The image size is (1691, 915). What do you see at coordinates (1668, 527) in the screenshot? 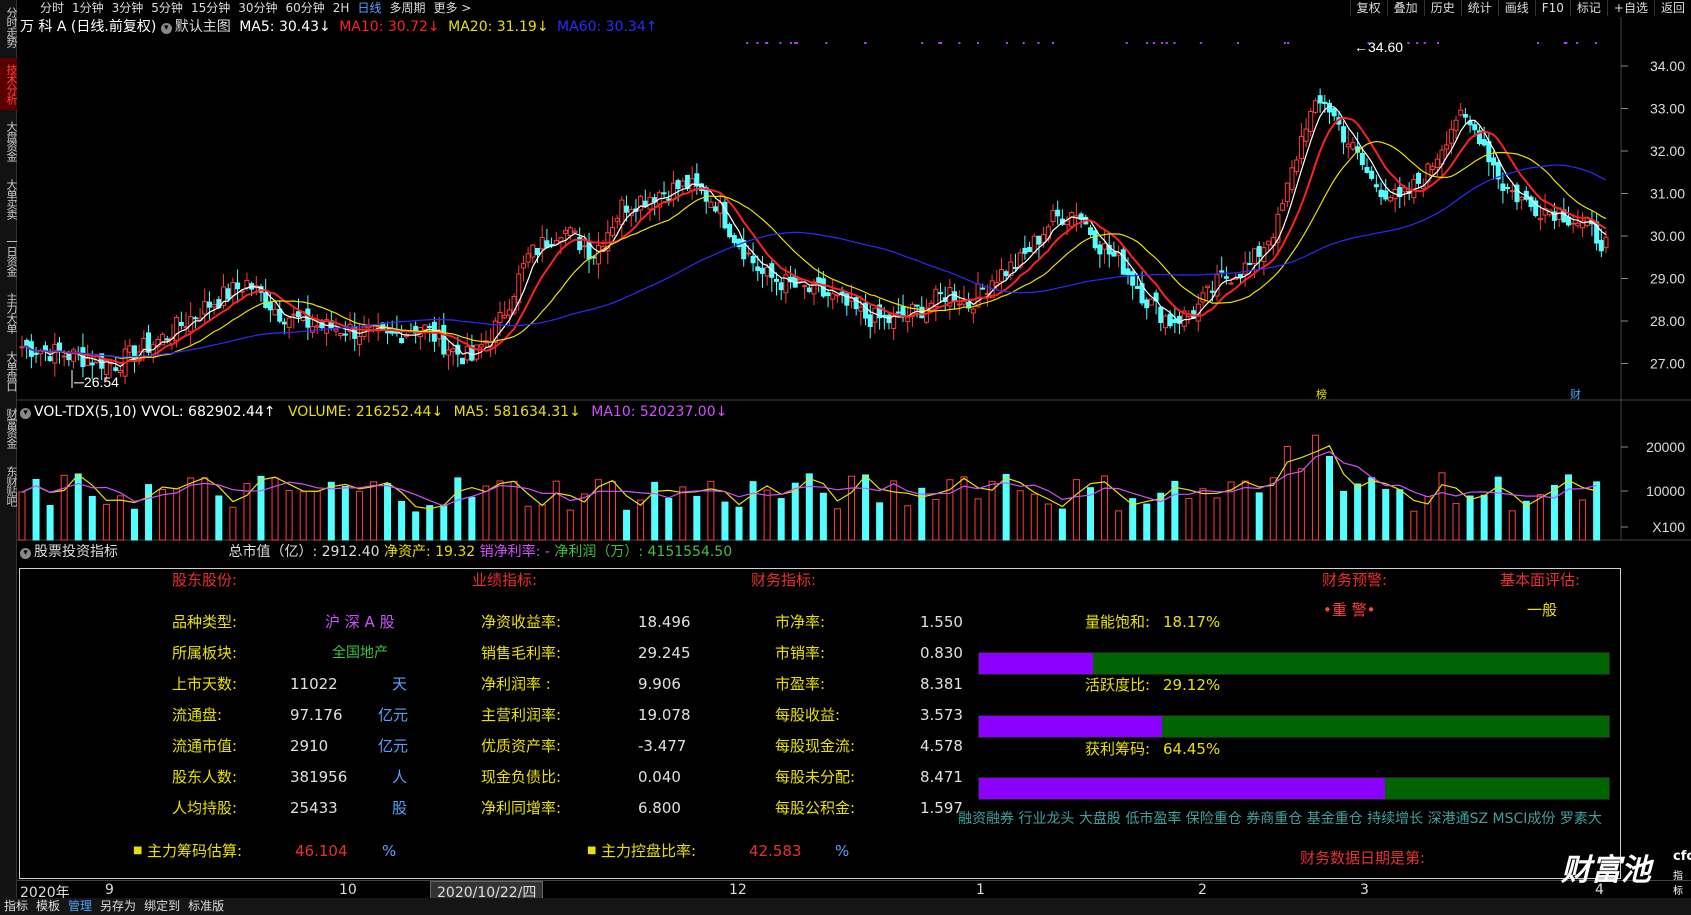
I see `volume-axis-label: X100` at bounding box center [1668, 527].